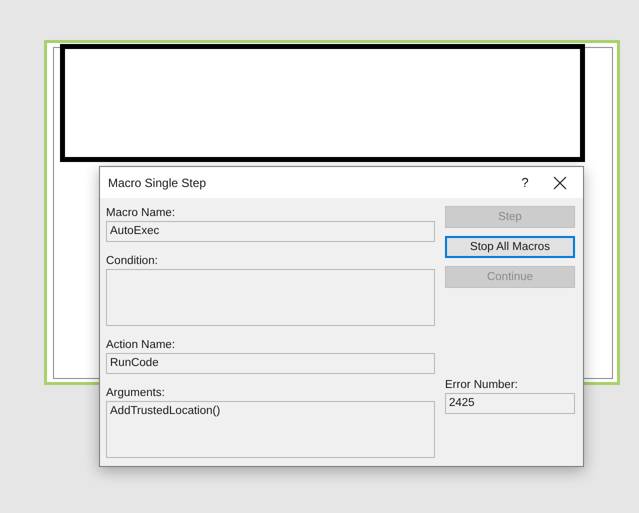  What do you see at coordinates (158, 183) in the screenshot?
I see `window-title: Macro Single Step` at bounding box center [158, 183].